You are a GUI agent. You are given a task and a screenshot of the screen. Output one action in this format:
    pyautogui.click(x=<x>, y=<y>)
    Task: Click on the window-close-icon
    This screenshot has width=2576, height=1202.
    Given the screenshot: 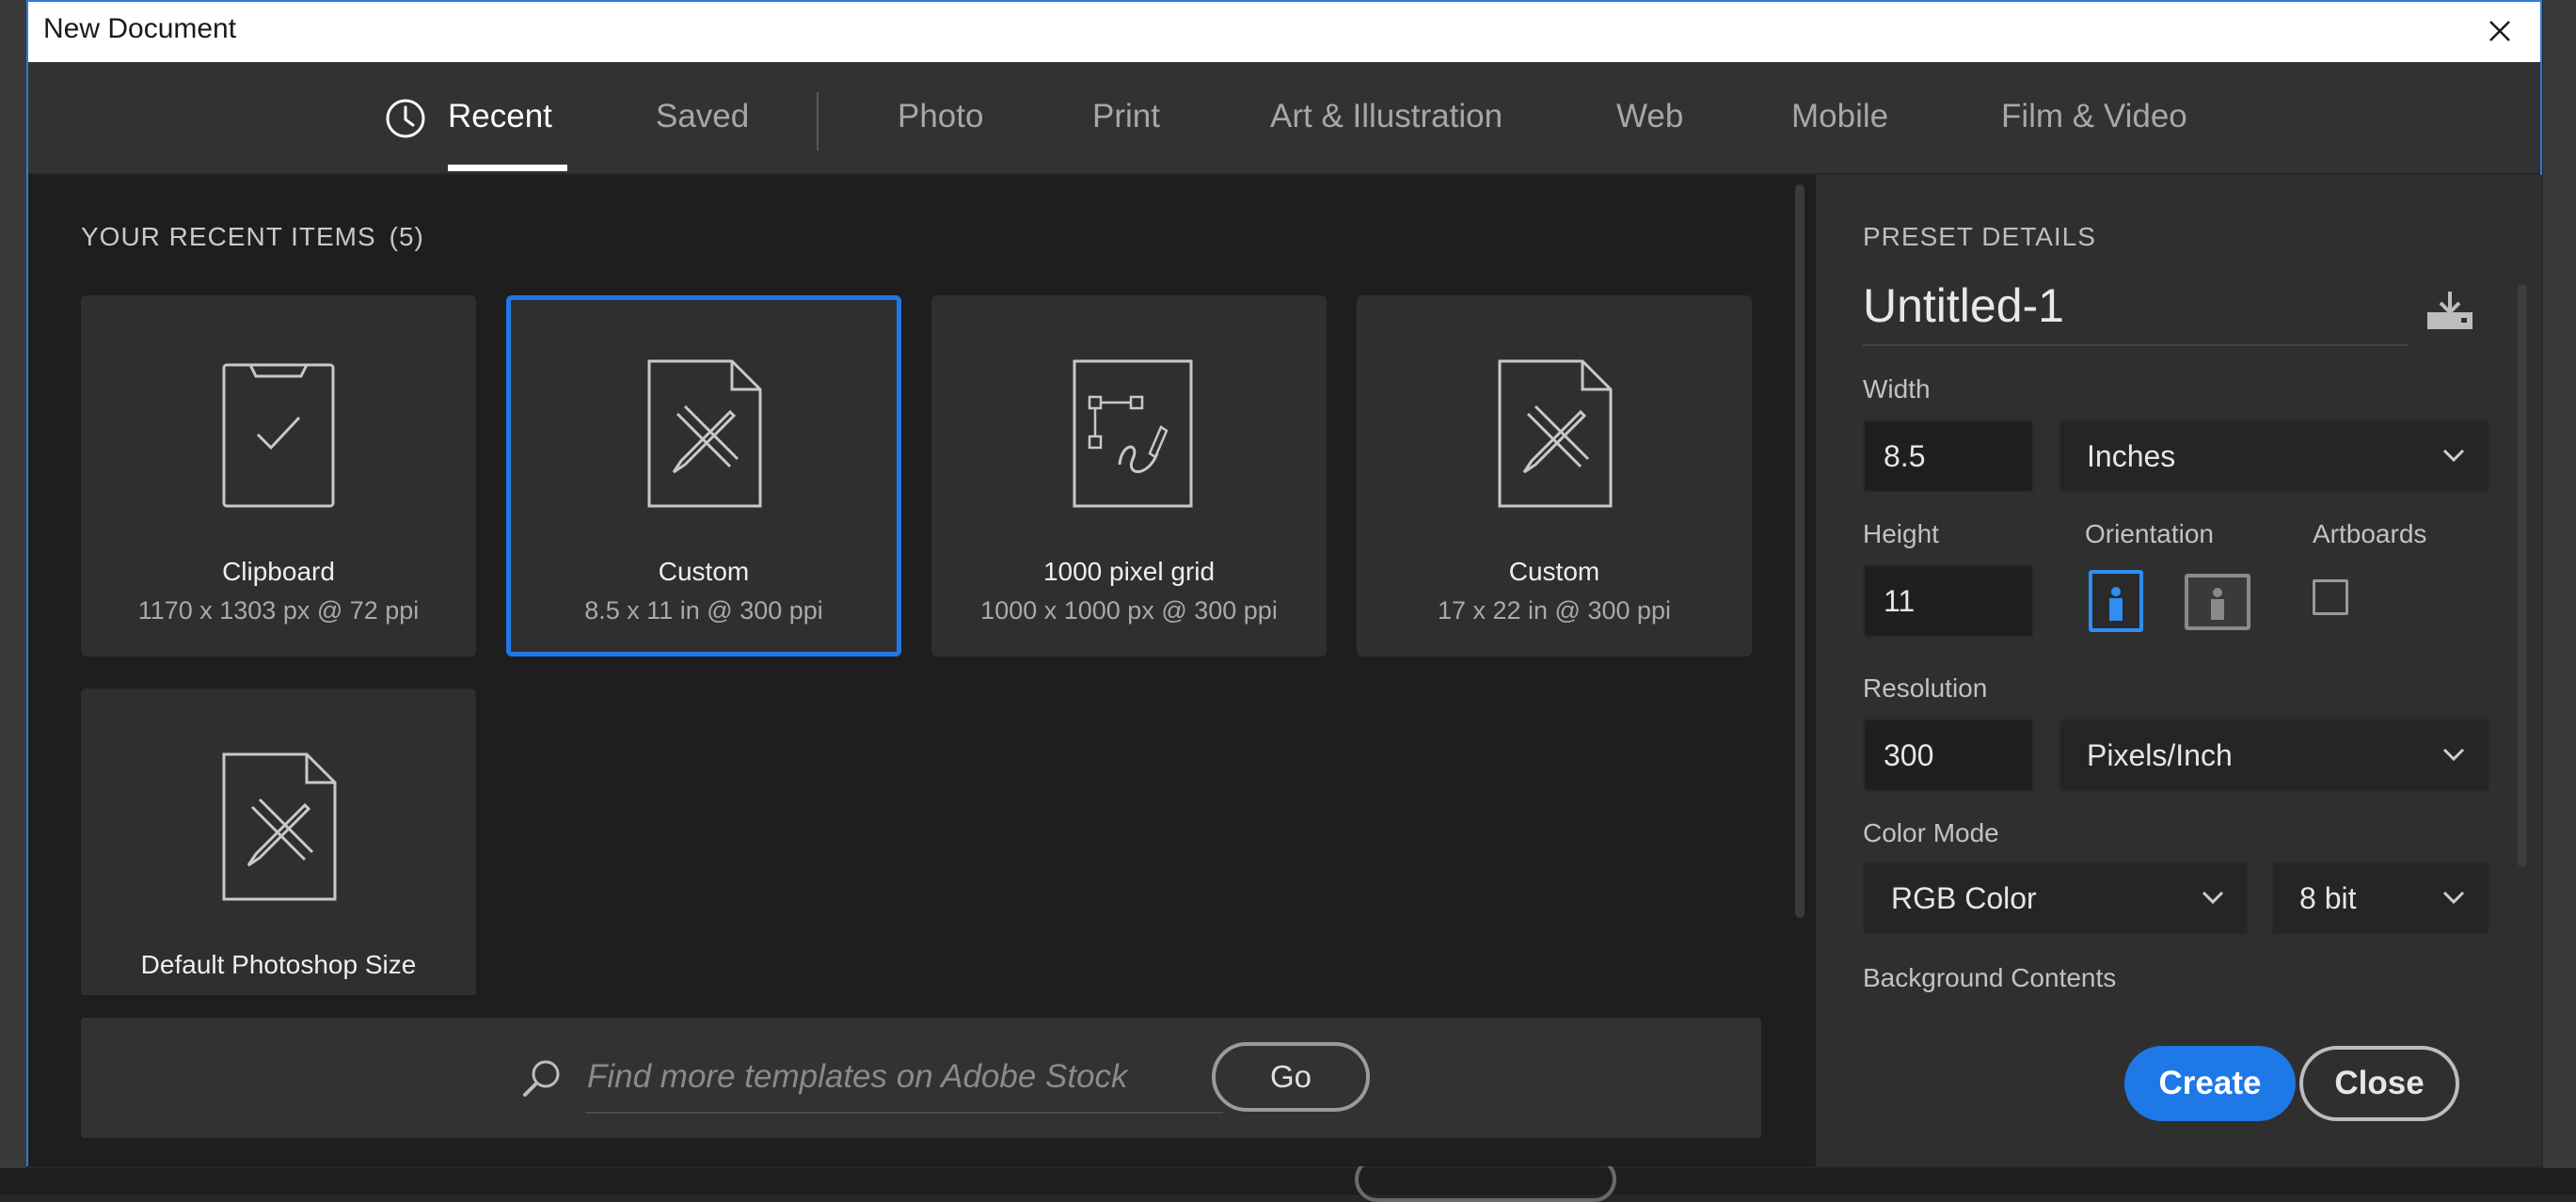 What is the action you would take?
    pyautogui.click(x=2499, y=31)
    